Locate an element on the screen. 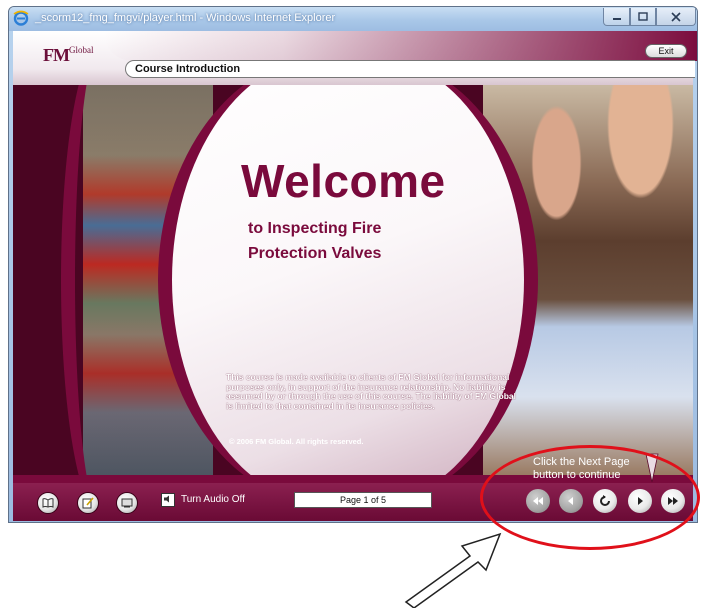  maximize-icon is located at coordinates (643, 16).